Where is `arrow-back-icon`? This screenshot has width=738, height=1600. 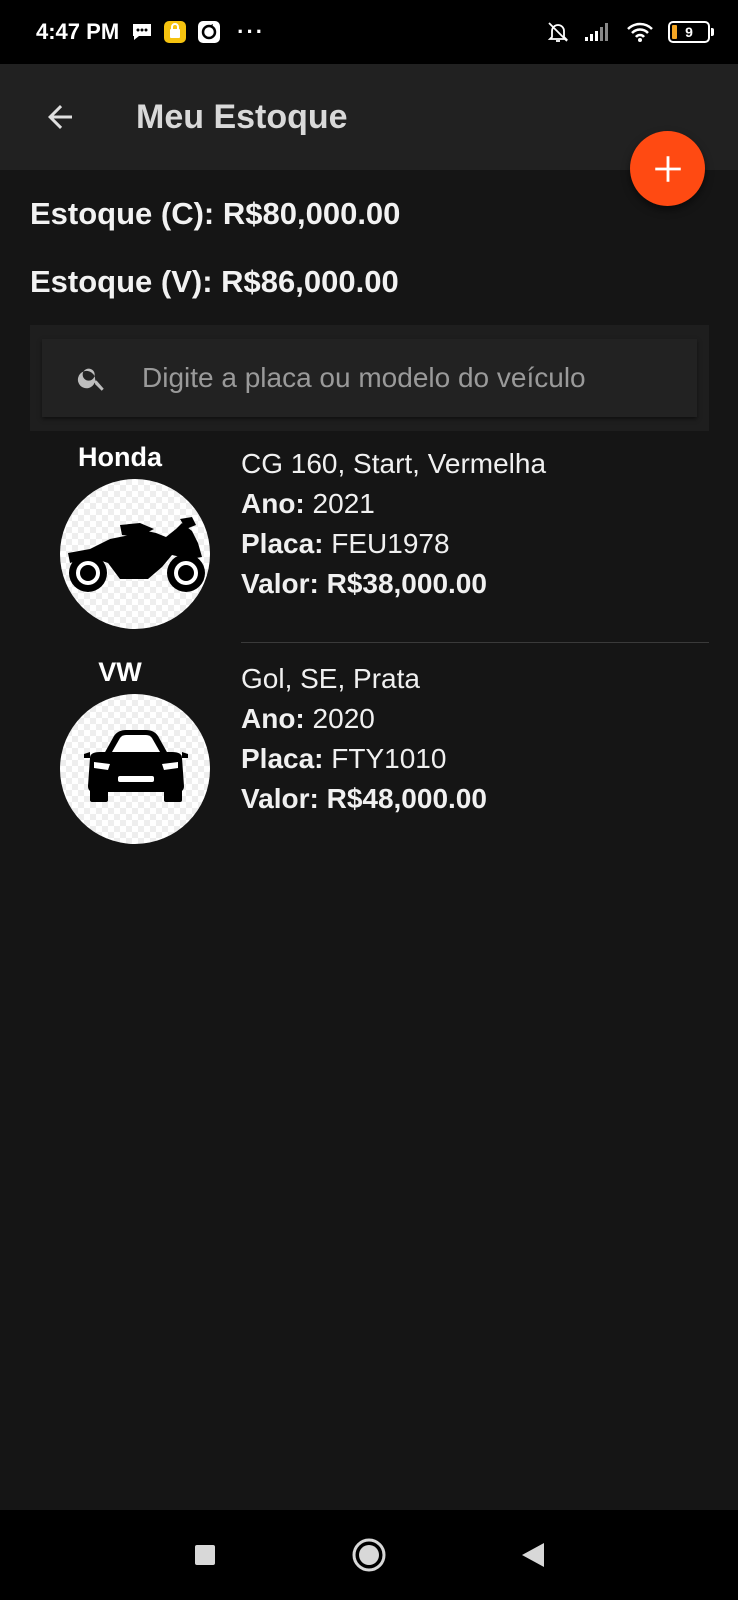 arrow-back-icon is located at coordinates (60, 117).